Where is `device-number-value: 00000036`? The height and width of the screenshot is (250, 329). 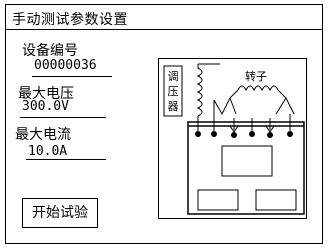 device-number-value: 00000036 is located at coordinates (65, 65).